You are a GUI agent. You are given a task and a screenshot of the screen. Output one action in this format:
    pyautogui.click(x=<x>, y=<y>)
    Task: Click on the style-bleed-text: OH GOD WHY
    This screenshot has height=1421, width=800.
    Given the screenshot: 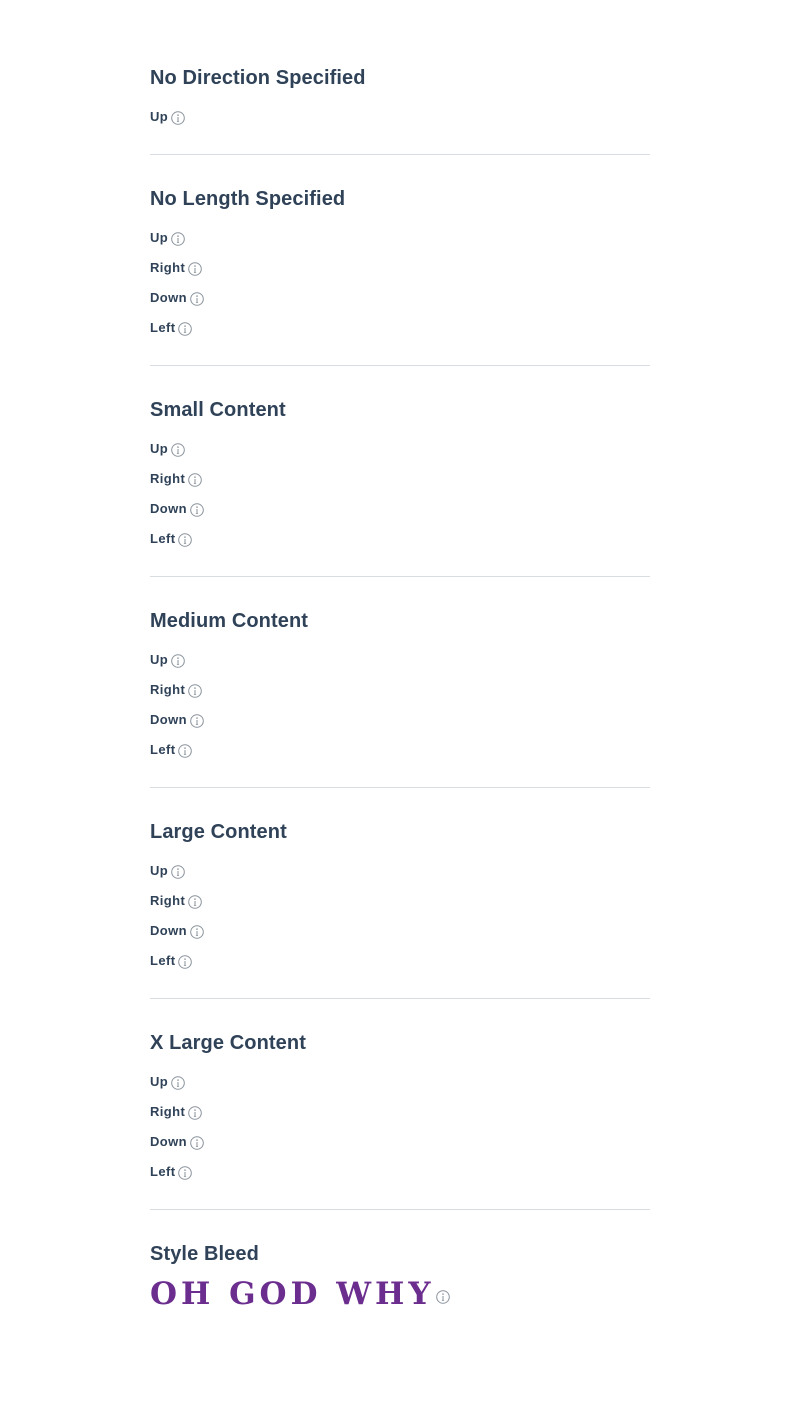 What is the action you would take?
    pyautogui.click(x=292, y=1294)
    